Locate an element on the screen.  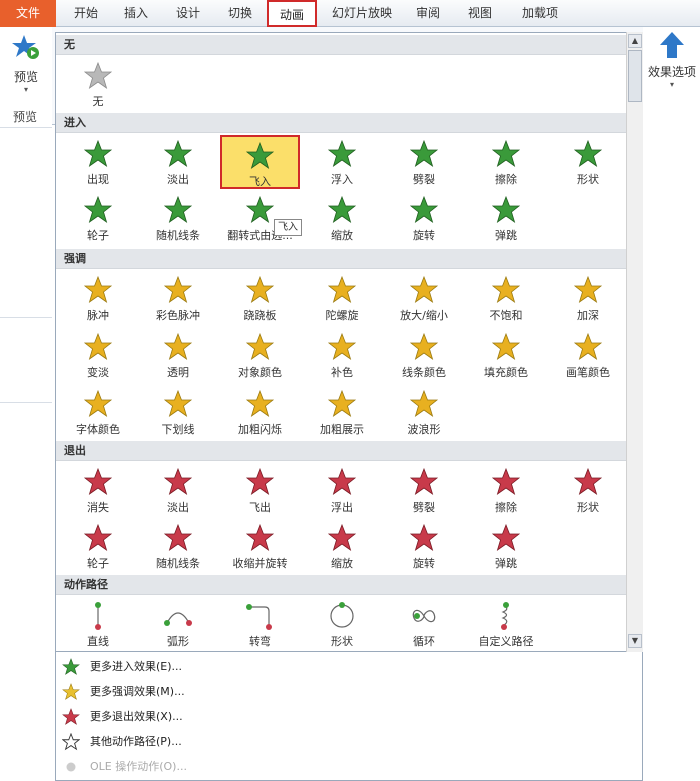
exit-effect-4: 劈裂 is located at coordinates (424, 490).